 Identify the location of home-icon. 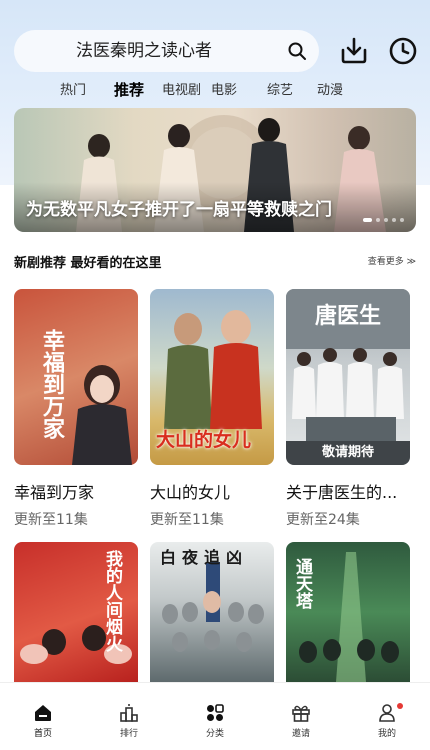
(43, 713).